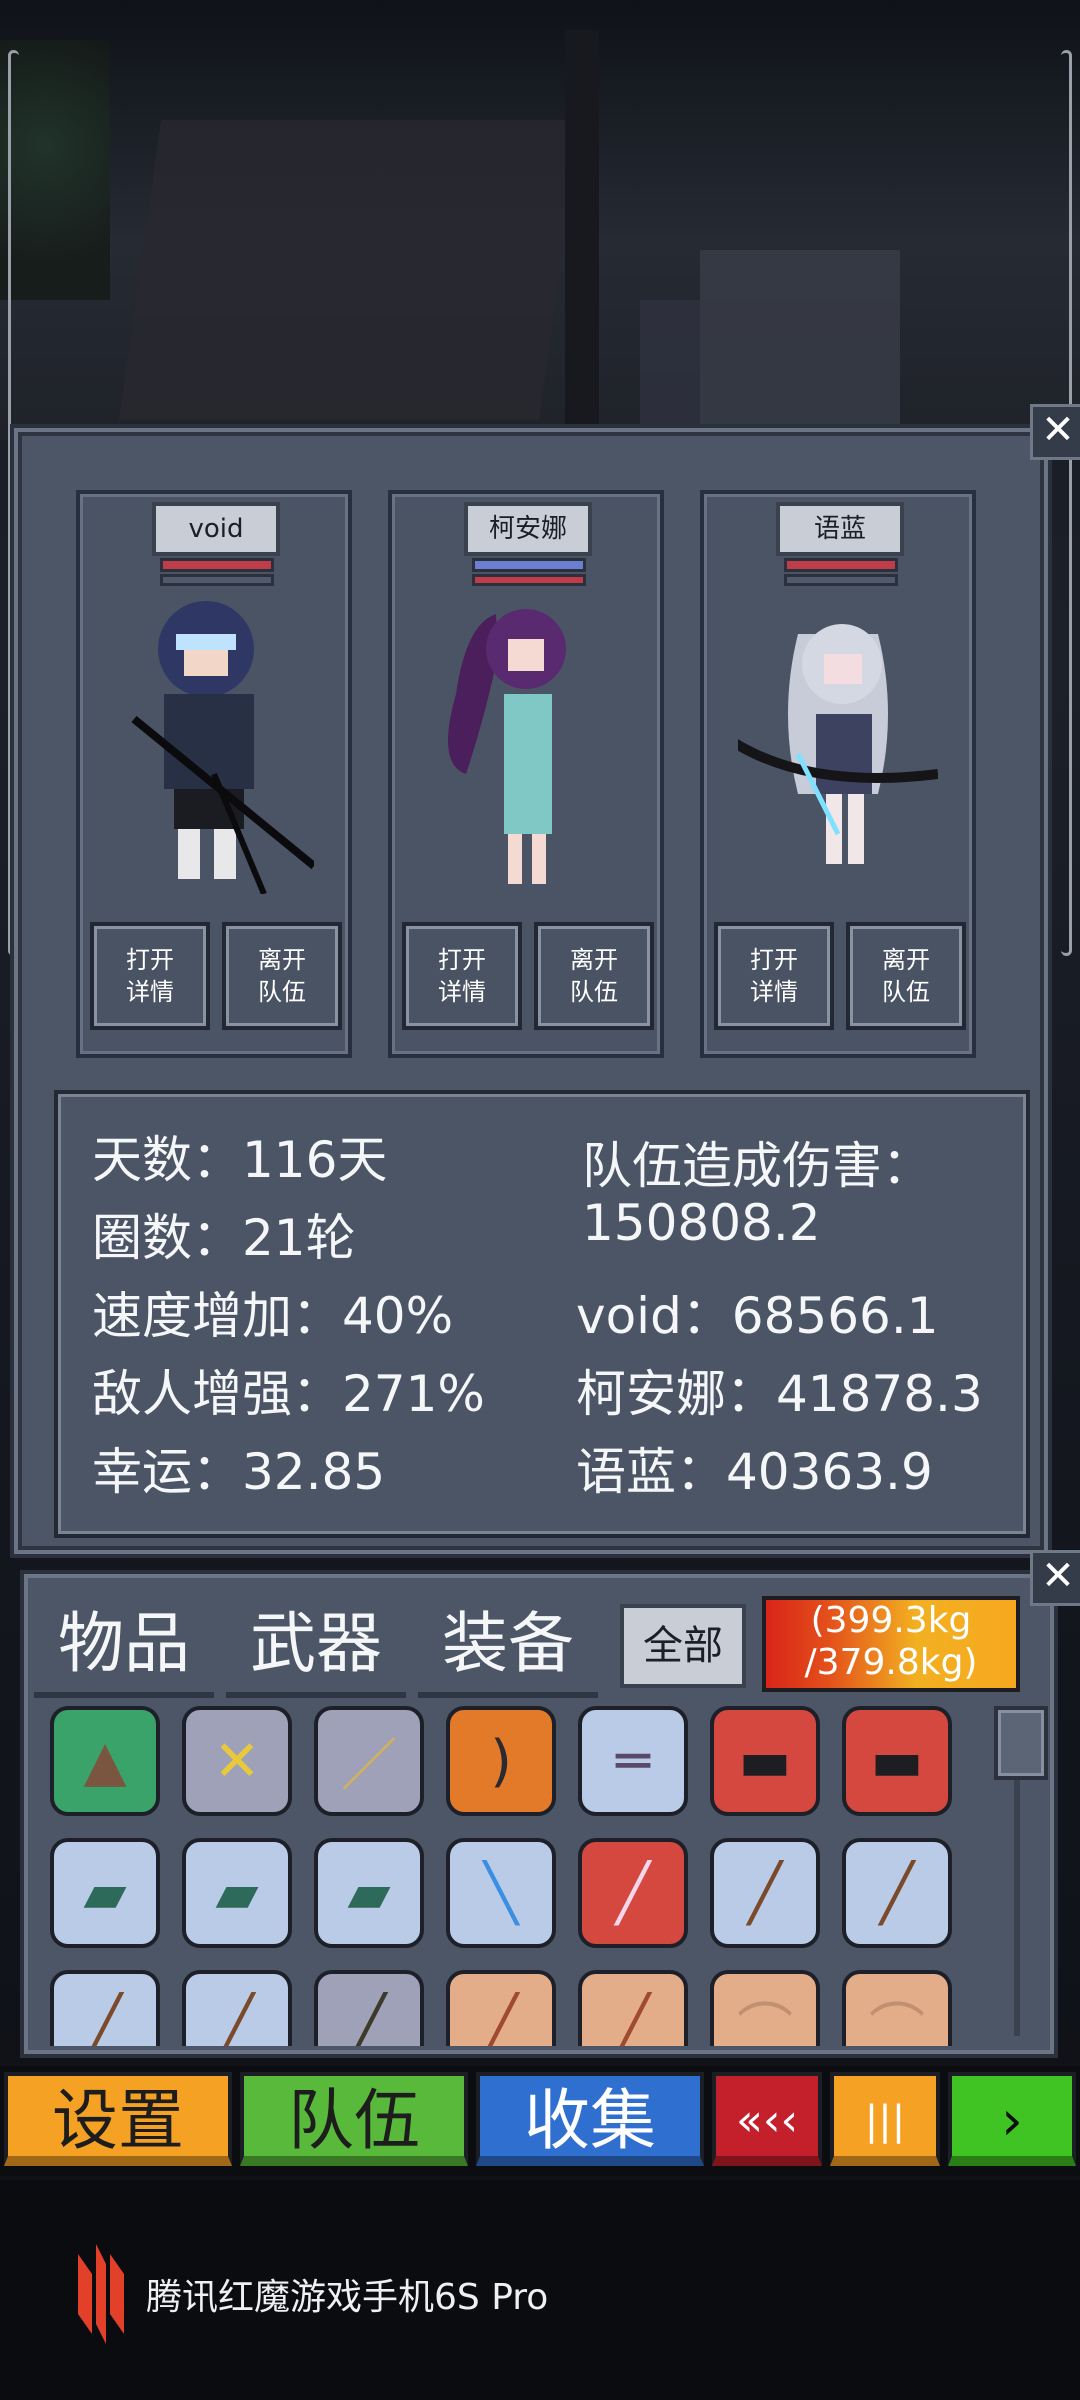  I want to click on stat-speed: 速度增加：40%, so click(273, 1316).